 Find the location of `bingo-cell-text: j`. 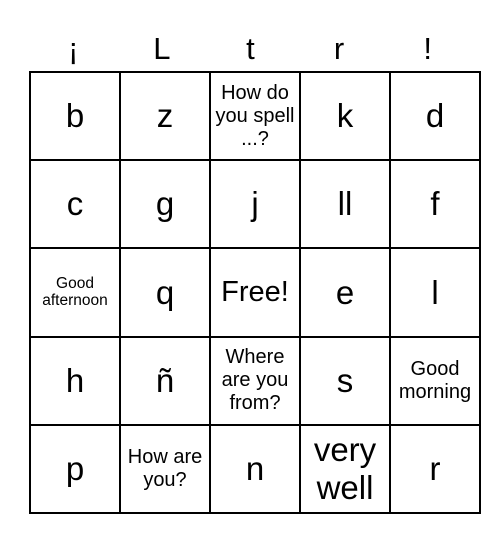

bingo-cell-text: j is located at coordinates (255, 204).